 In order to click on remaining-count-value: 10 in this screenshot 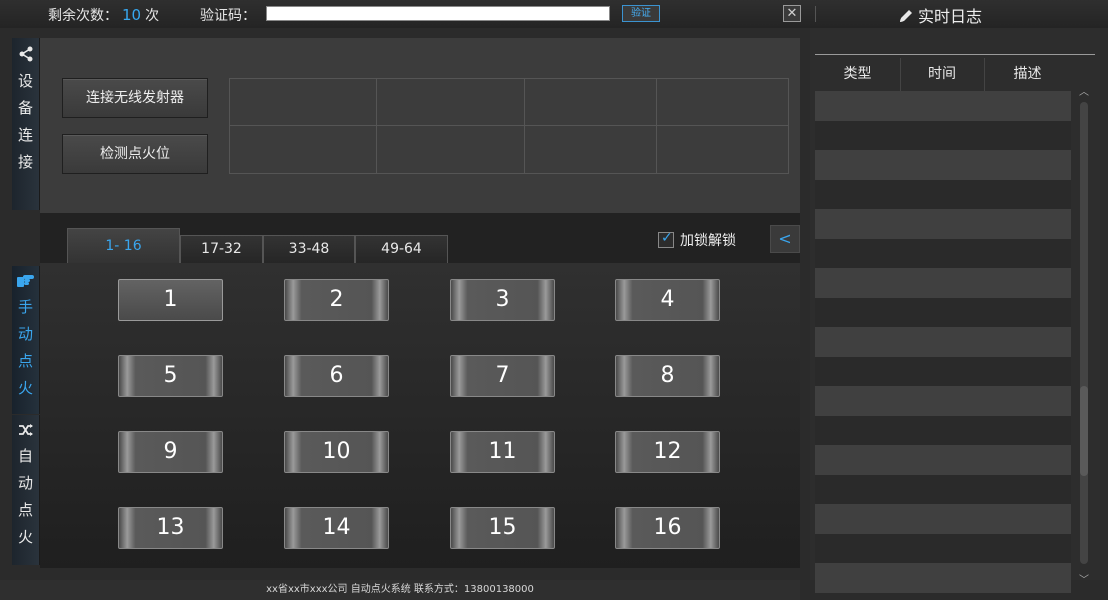, I will do `click(132, 15)`.